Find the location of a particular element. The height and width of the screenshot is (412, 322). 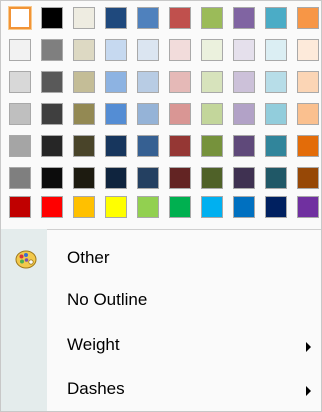

color-palette-icon is located at coordinates (26, 259).